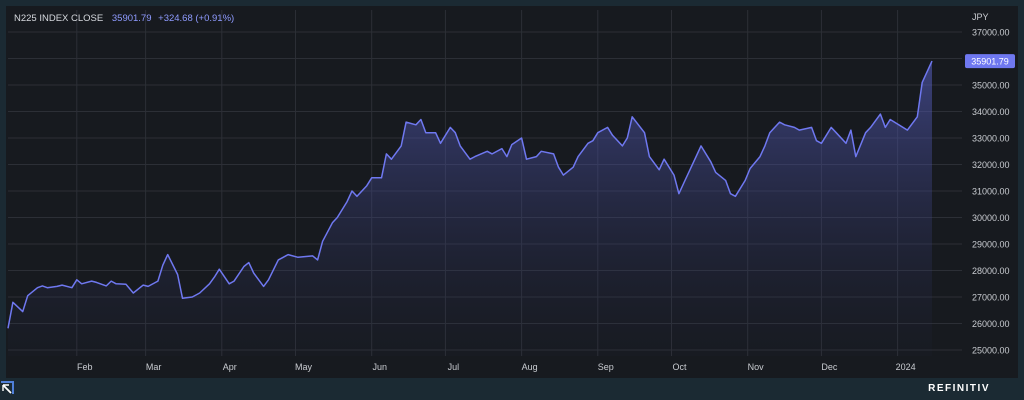 This screenshot has width=1024, height=400. What do you see at coordinates (991, 324) in the screenshot?
I see `y-tick-label: 26000.00` at bounding box center [991, 324].